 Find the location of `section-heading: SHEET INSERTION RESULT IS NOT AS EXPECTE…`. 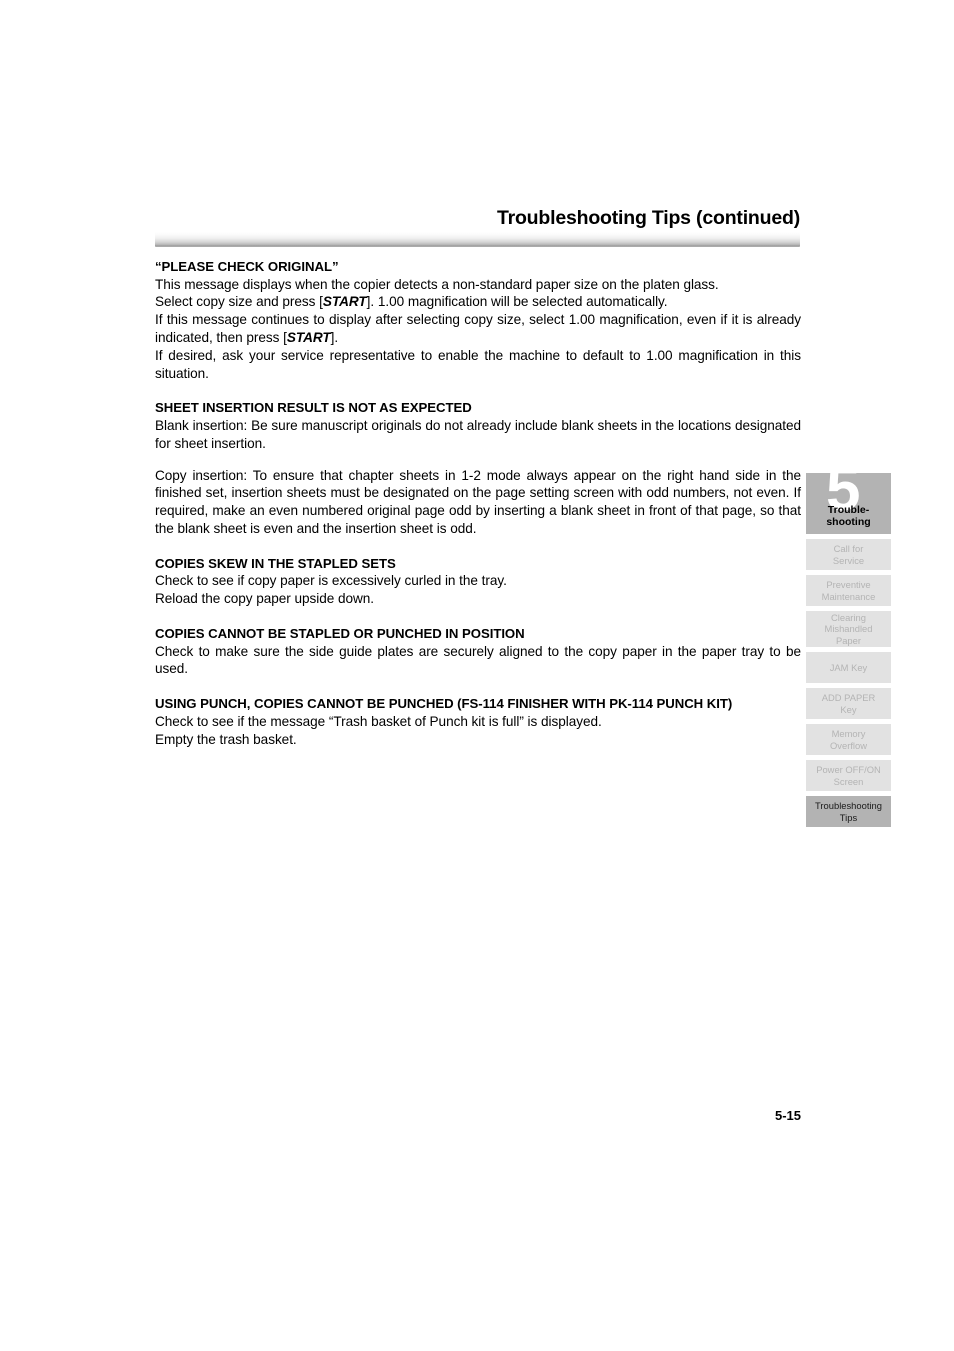

section-heading: SHEET INSERTION RESULT IS NOT AS EXPECTE… is located at coordinates (313, 408).